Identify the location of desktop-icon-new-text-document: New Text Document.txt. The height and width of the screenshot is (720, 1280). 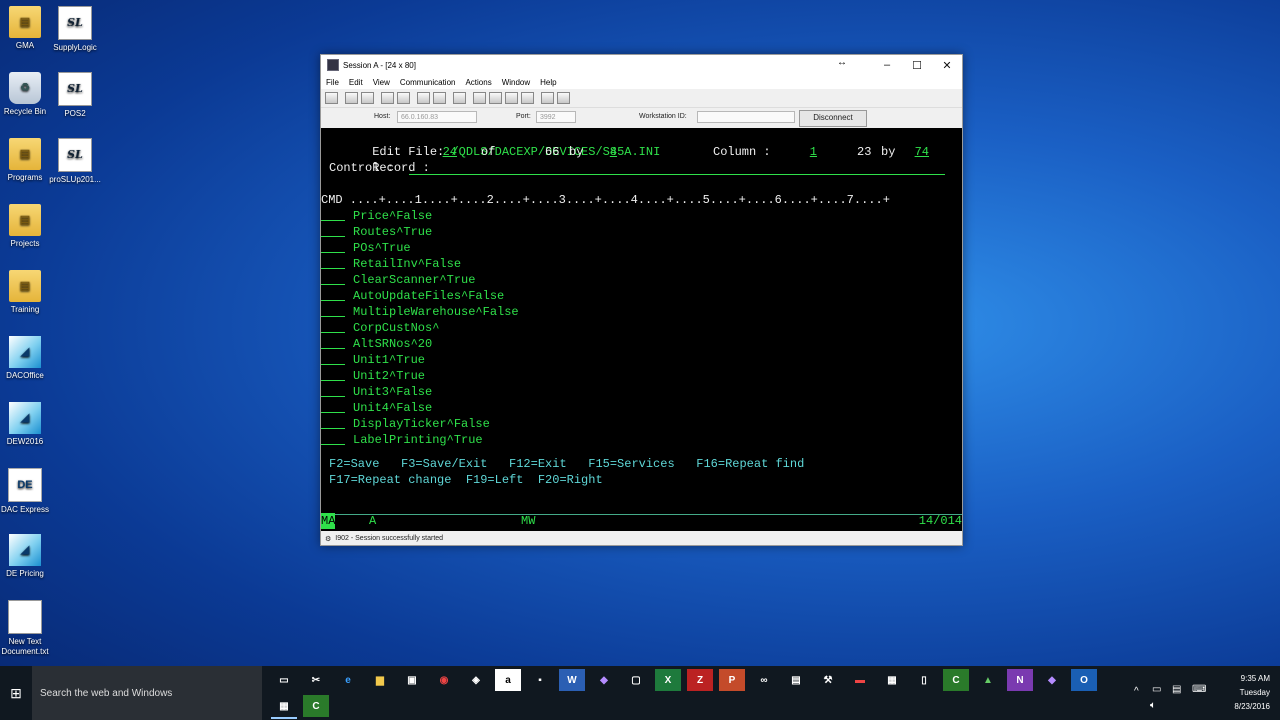
(29, 628).